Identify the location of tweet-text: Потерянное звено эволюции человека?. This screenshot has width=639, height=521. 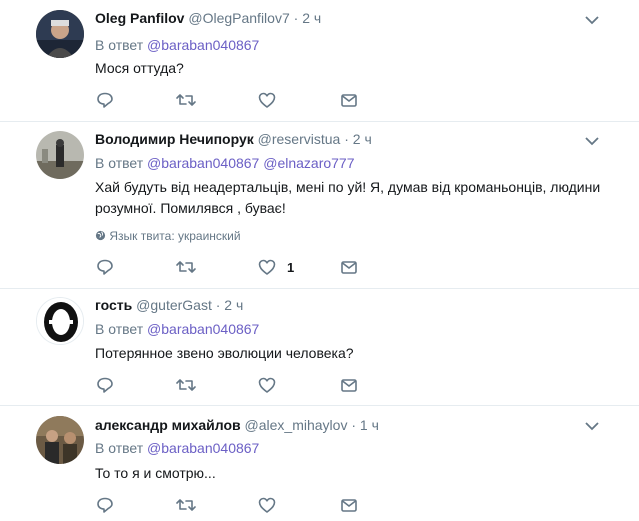
(224, 353).